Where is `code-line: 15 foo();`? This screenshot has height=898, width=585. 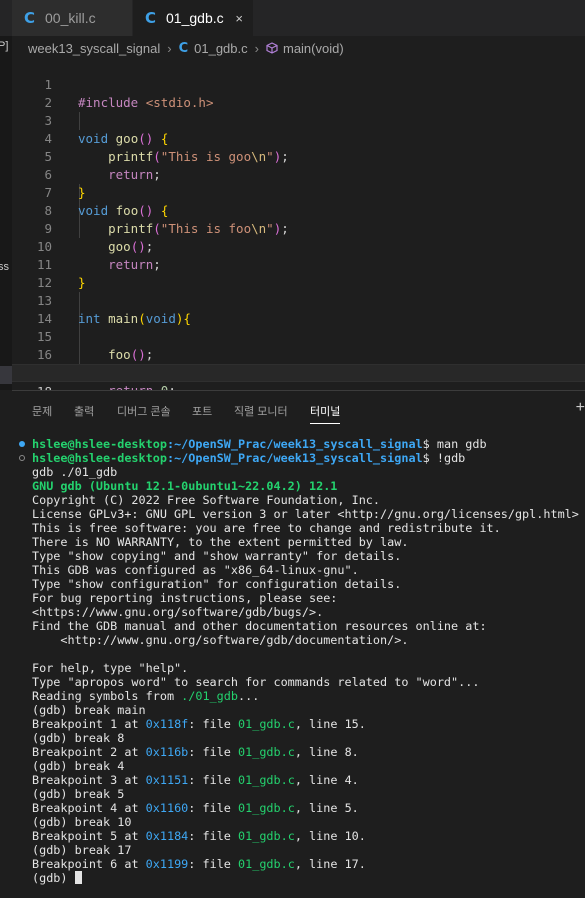
code-line: 15 foo(); is located at coordinates (95, 345).